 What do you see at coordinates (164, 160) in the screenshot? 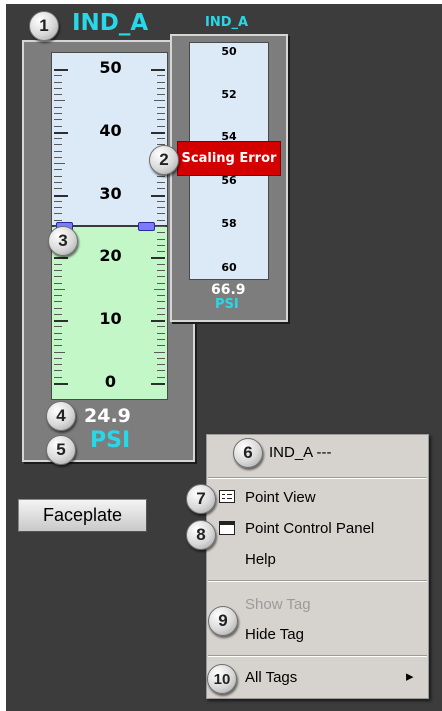
I see `callout-2: 2` at bounding box center [164, 160].